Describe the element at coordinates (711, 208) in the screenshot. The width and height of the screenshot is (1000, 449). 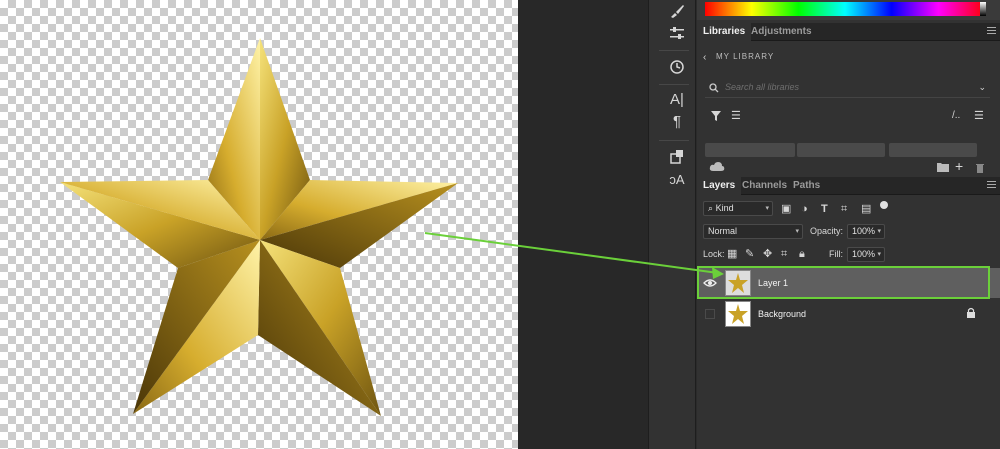
I see `search-icon: ⌕` at that location.